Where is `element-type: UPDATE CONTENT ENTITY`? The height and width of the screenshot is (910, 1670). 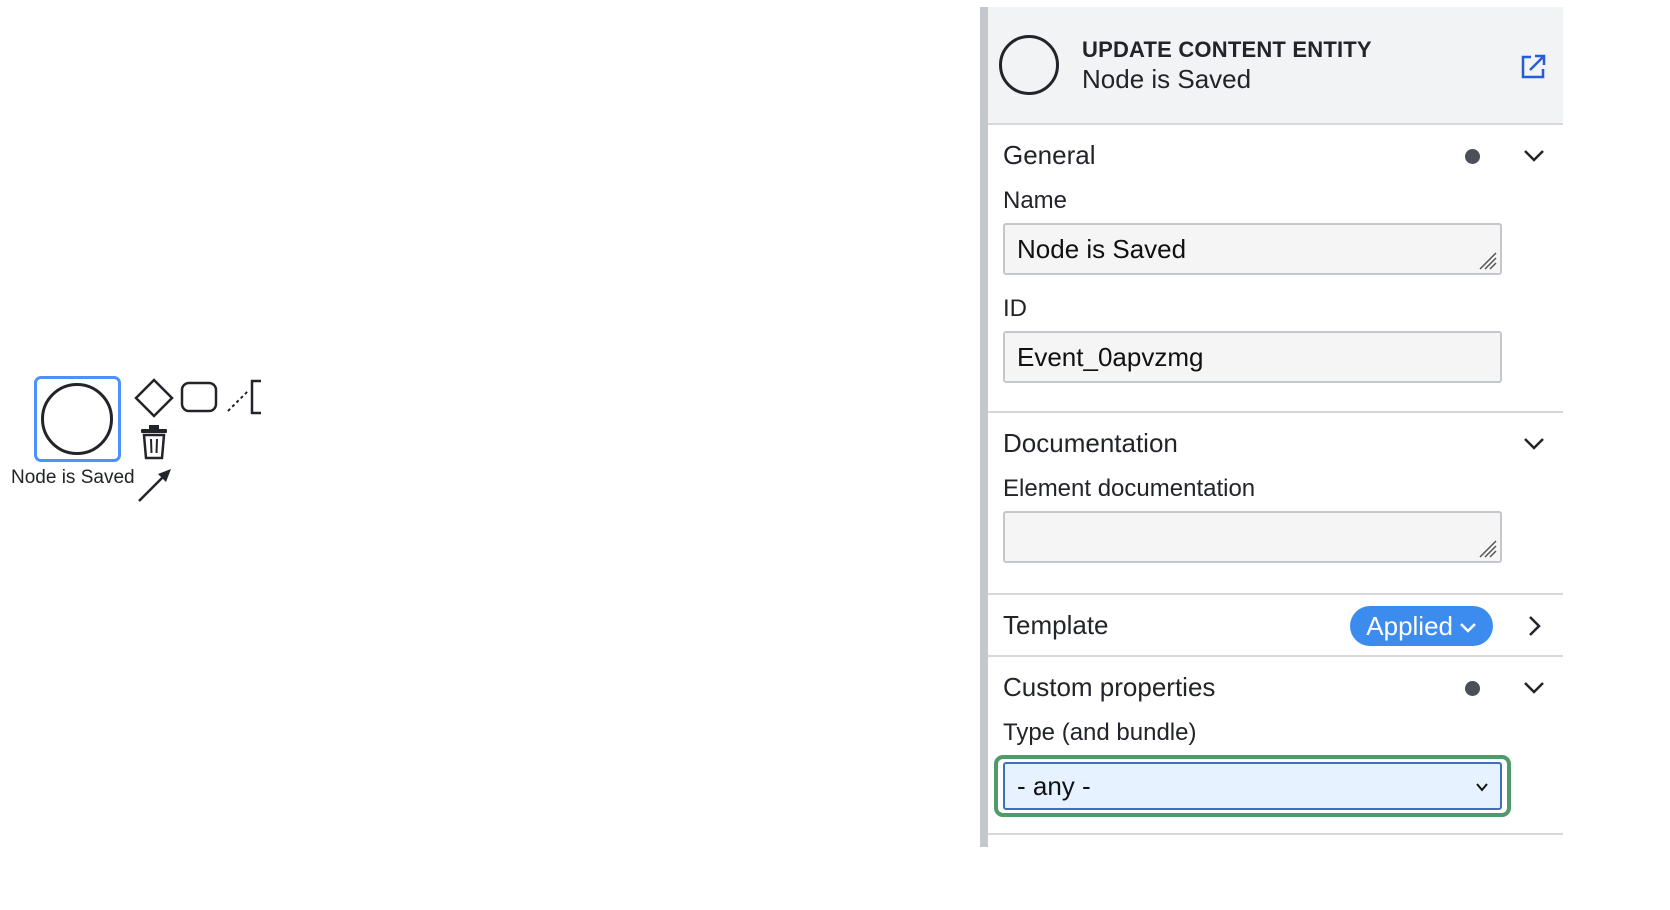 element-type: UPDATE CONTENT ENTITY is located at coordinates (1227, 49).